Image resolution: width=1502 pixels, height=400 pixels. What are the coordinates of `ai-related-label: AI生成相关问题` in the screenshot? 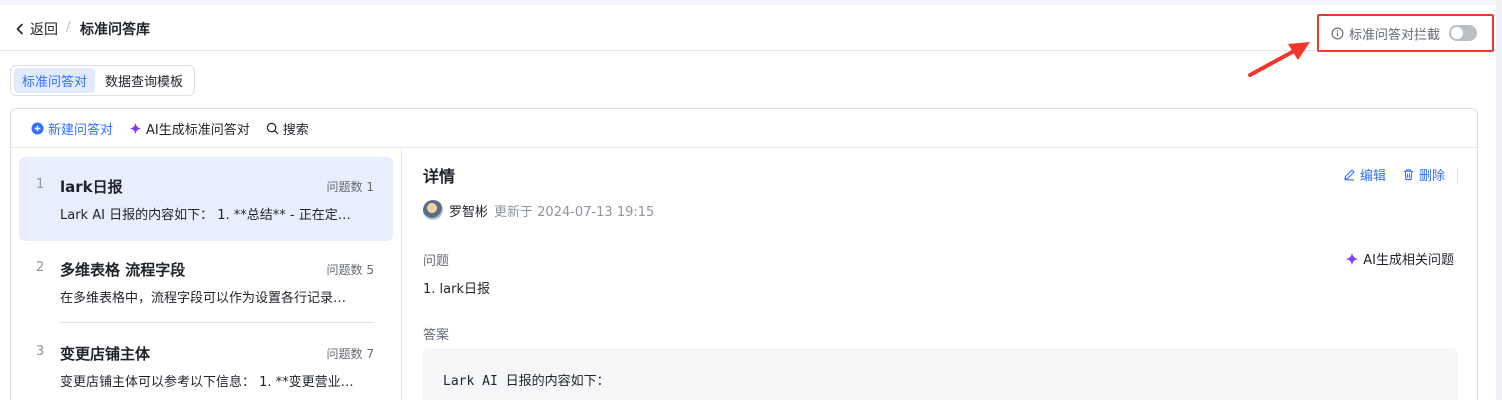 It's located at (1408, 260).